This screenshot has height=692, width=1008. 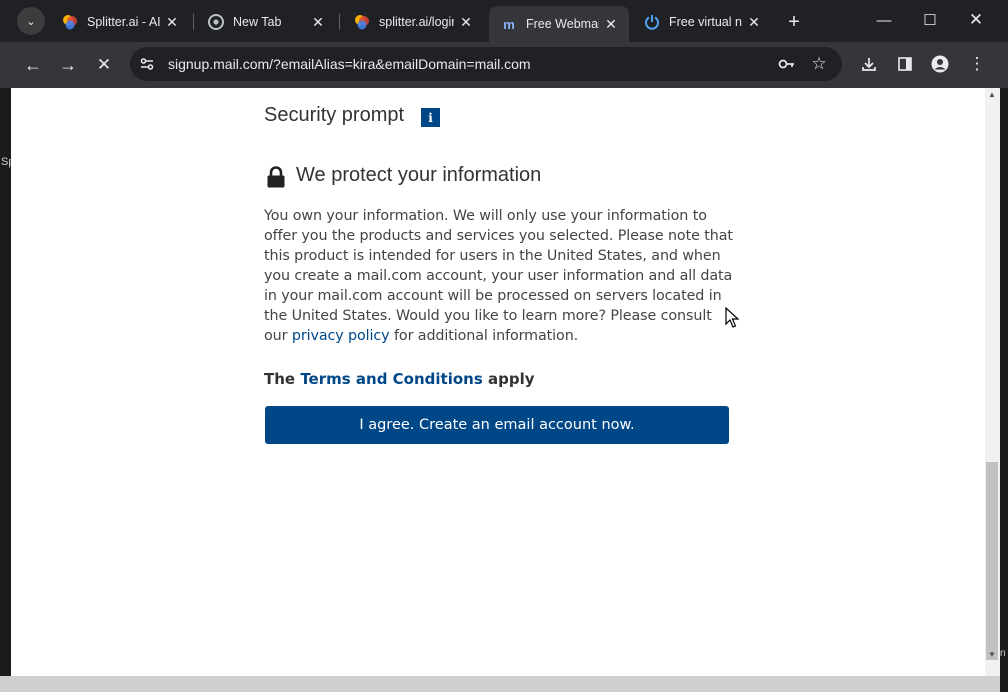 I want to click on stop-loading-icon: ✕, so click(x=104, y=65).